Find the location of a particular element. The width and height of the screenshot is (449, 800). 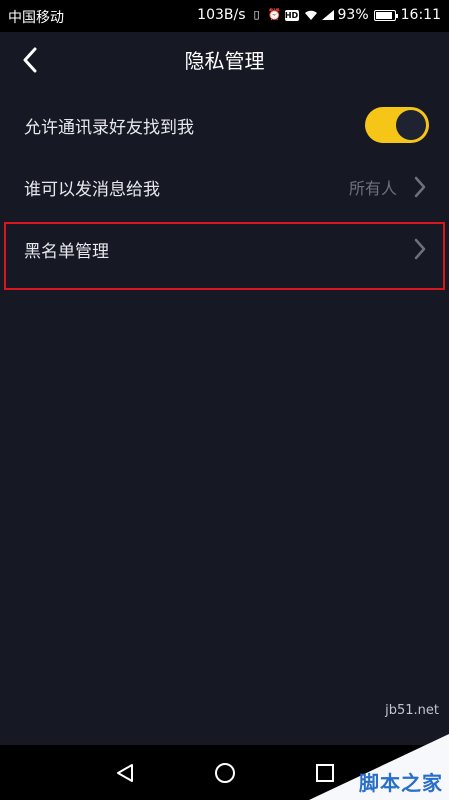

clock: 16:11 is located at coordinates (420, 15).